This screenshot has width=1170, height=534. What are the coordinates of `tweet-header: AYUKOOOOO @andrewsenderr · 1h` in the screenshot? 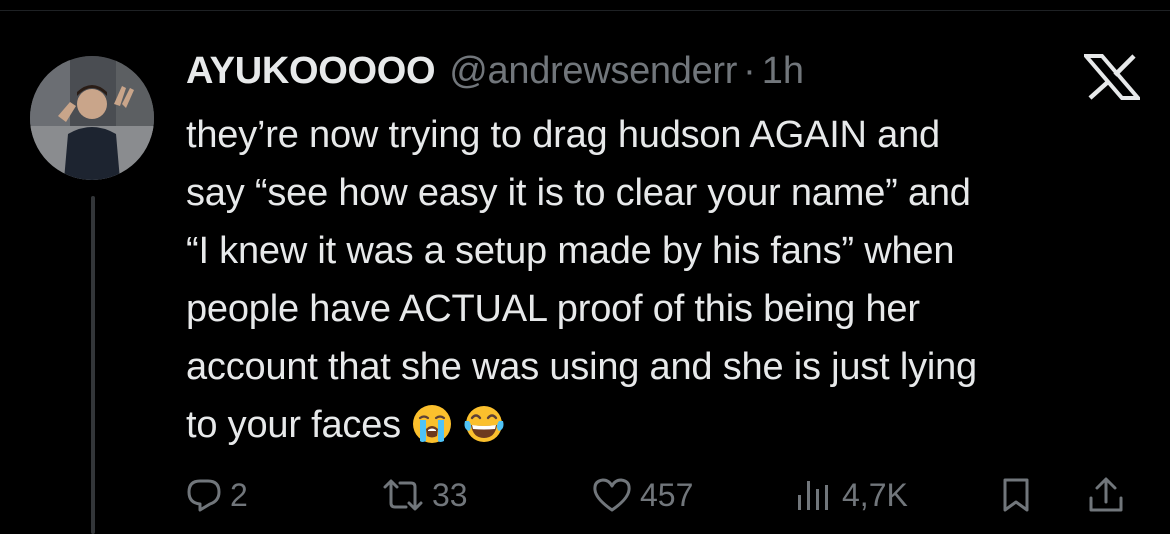 It's located at (495, 71).